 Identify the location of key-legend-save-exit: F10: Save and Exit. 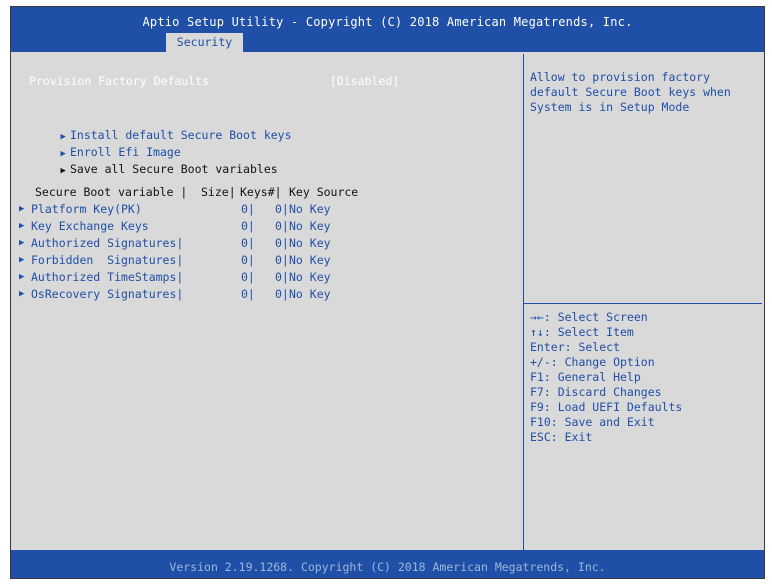
(592, 422).